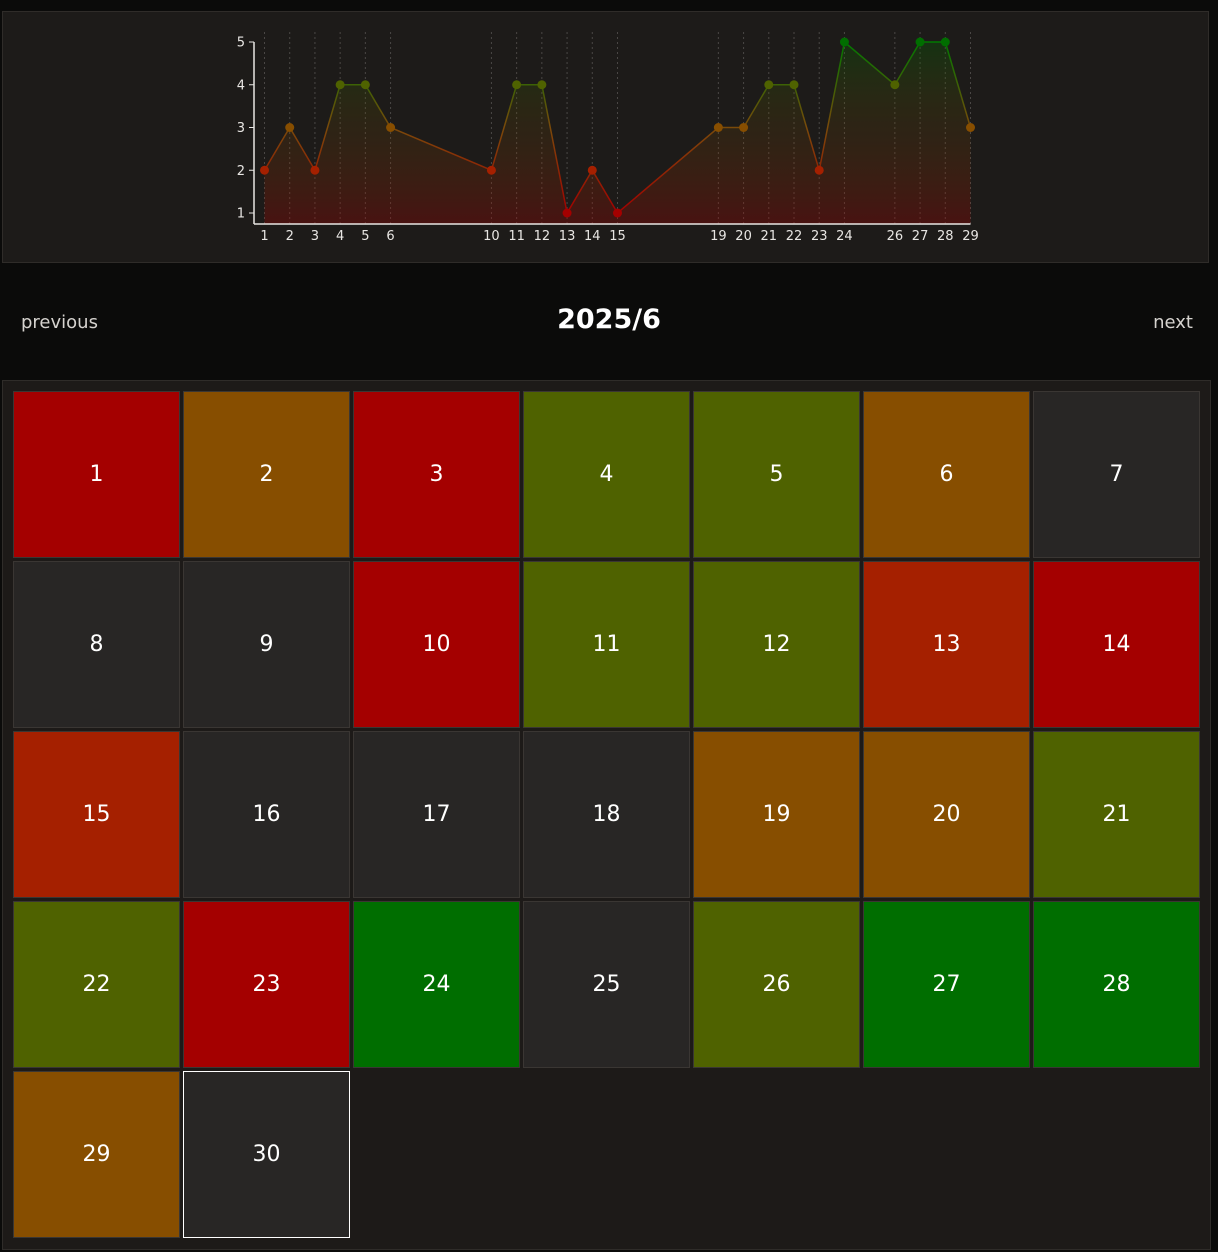  I want to click on x-tick-label: 10, so click(491, 236).